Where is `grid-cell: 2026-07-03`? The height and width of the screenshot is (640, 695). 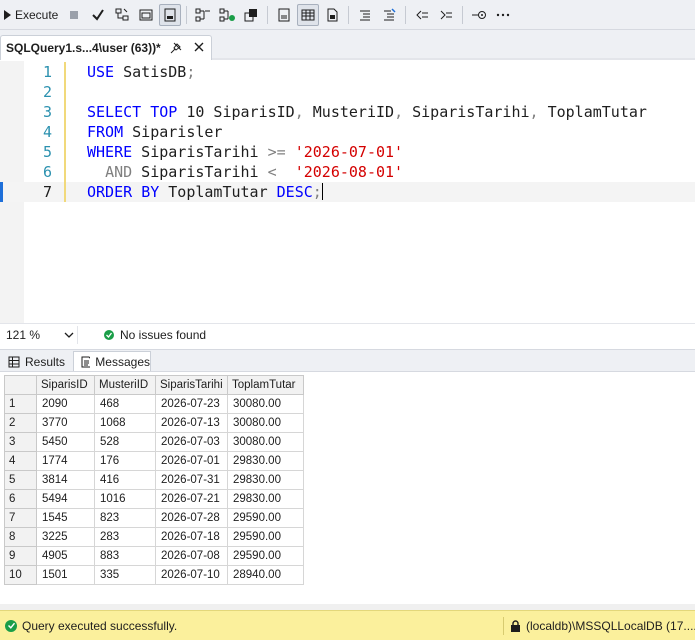
grid-cell: 2026-07-03 is located at coordinates (191, 442).